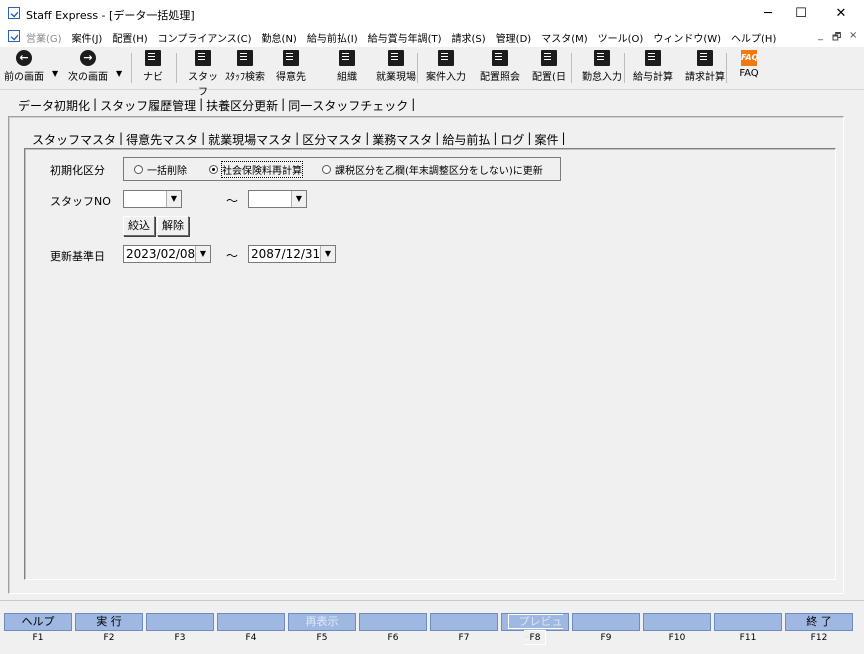  I want to click on menu-item-11: ウィンドウ(W), so click(687, 37).